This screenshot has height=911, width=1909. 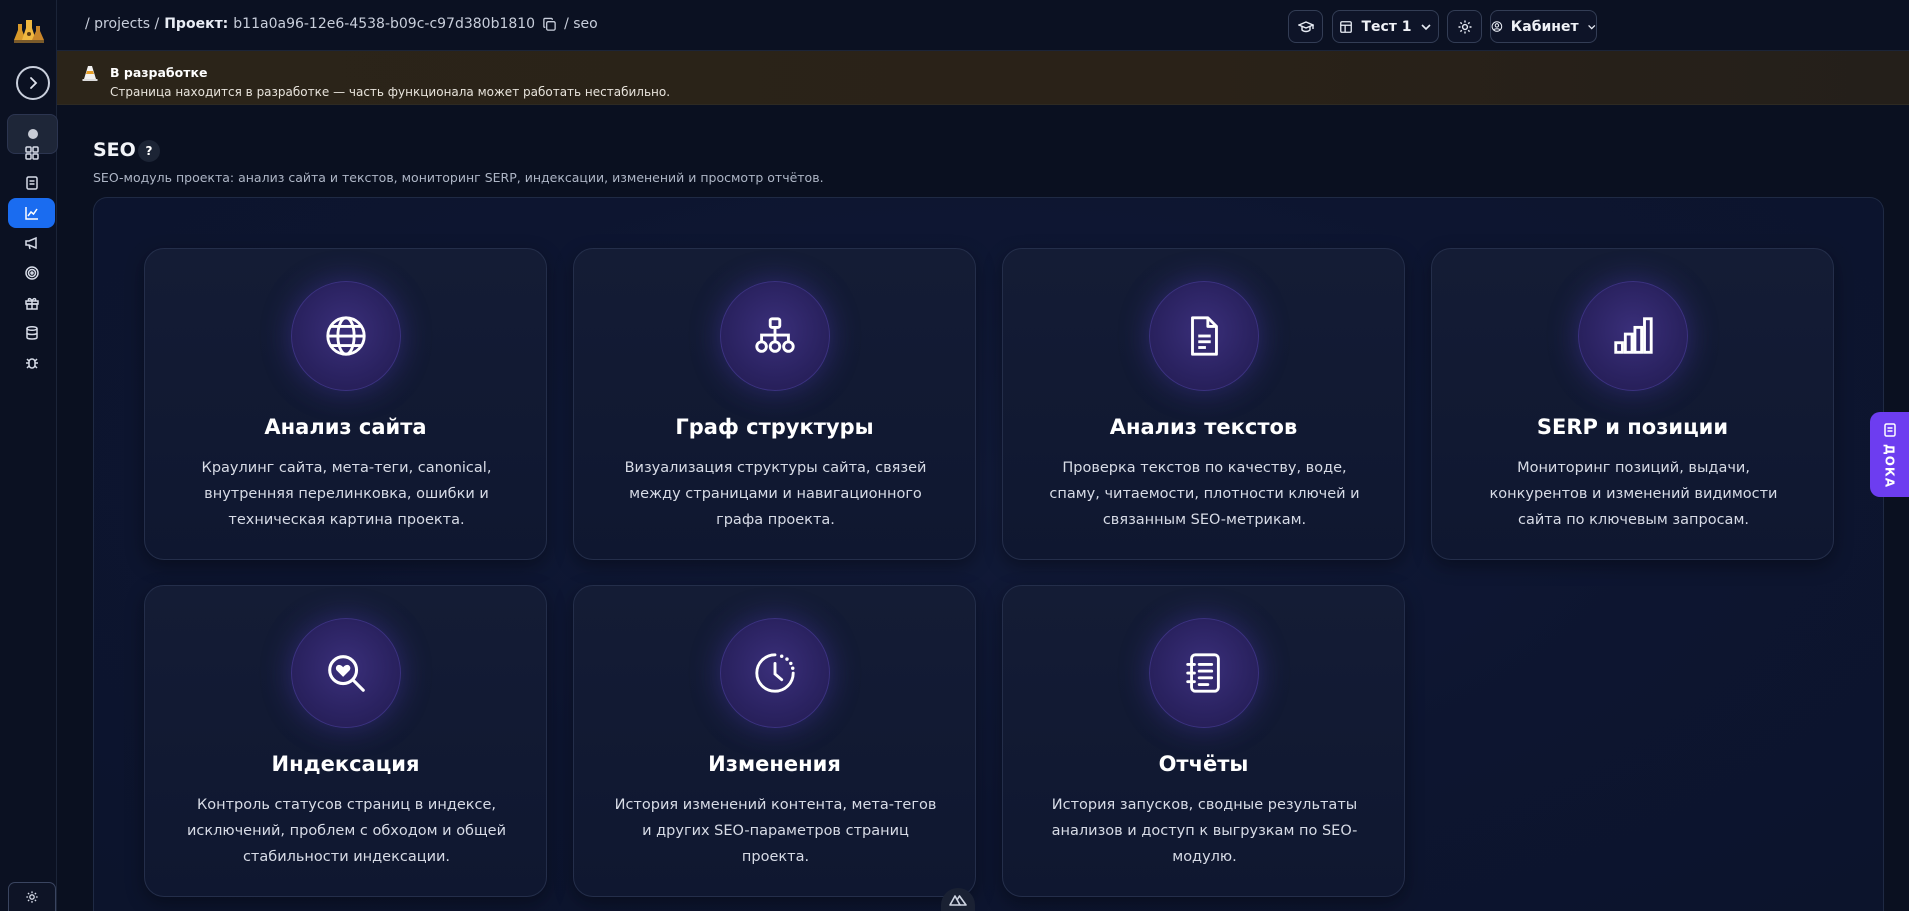 I want to click on target-icon, so click(x=31, y=273).